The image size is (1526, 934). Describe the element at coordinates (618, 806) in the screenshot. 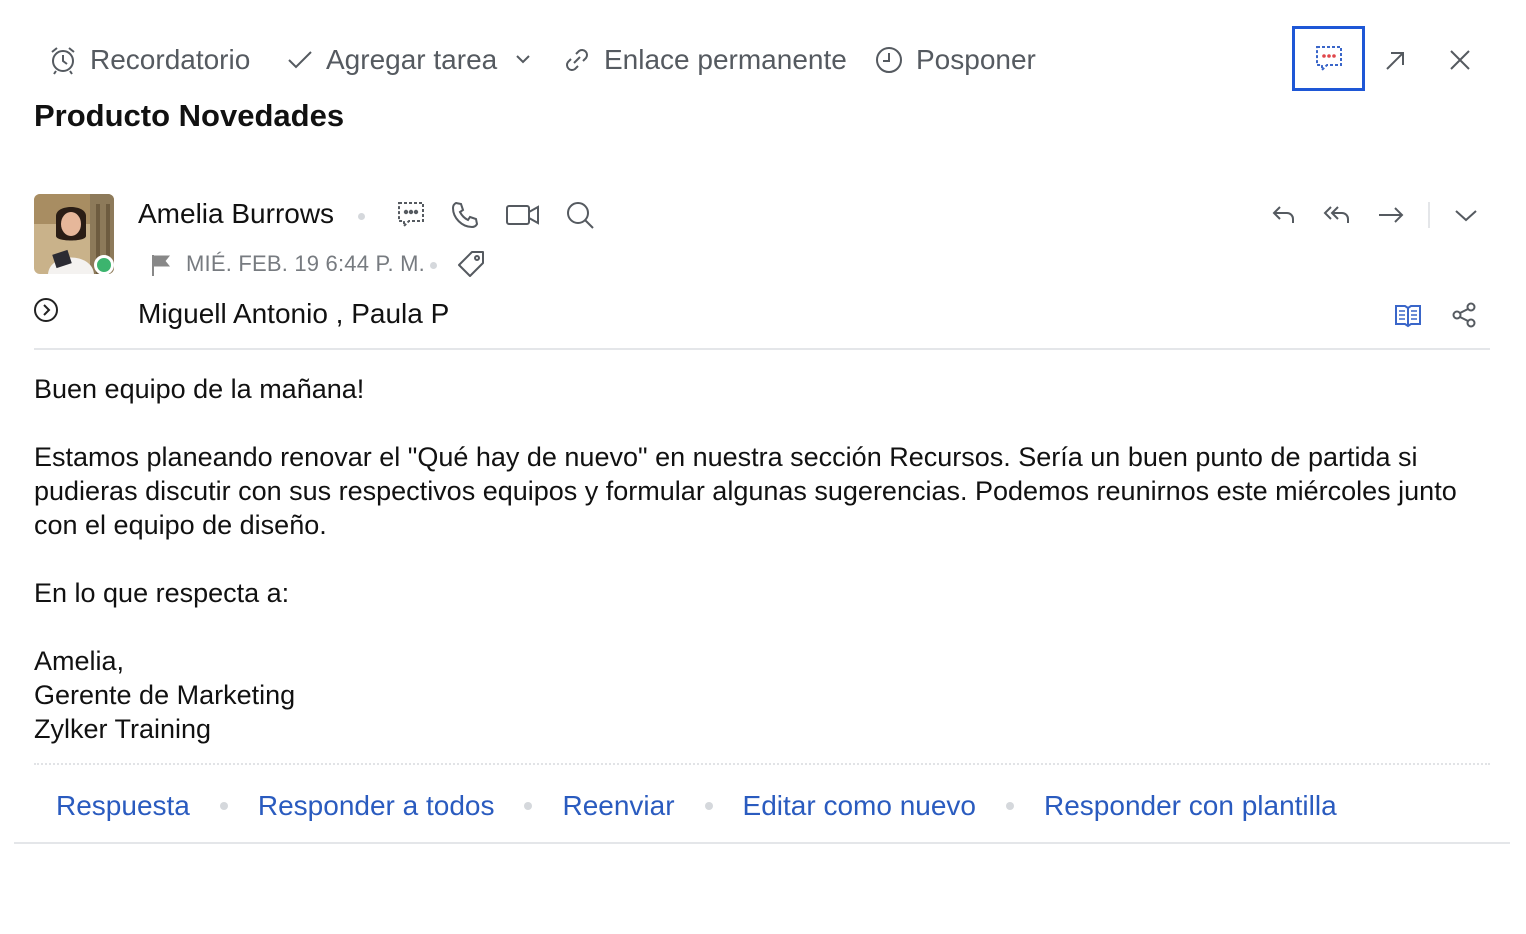

I see `forward-link: Reenviar` at that location.